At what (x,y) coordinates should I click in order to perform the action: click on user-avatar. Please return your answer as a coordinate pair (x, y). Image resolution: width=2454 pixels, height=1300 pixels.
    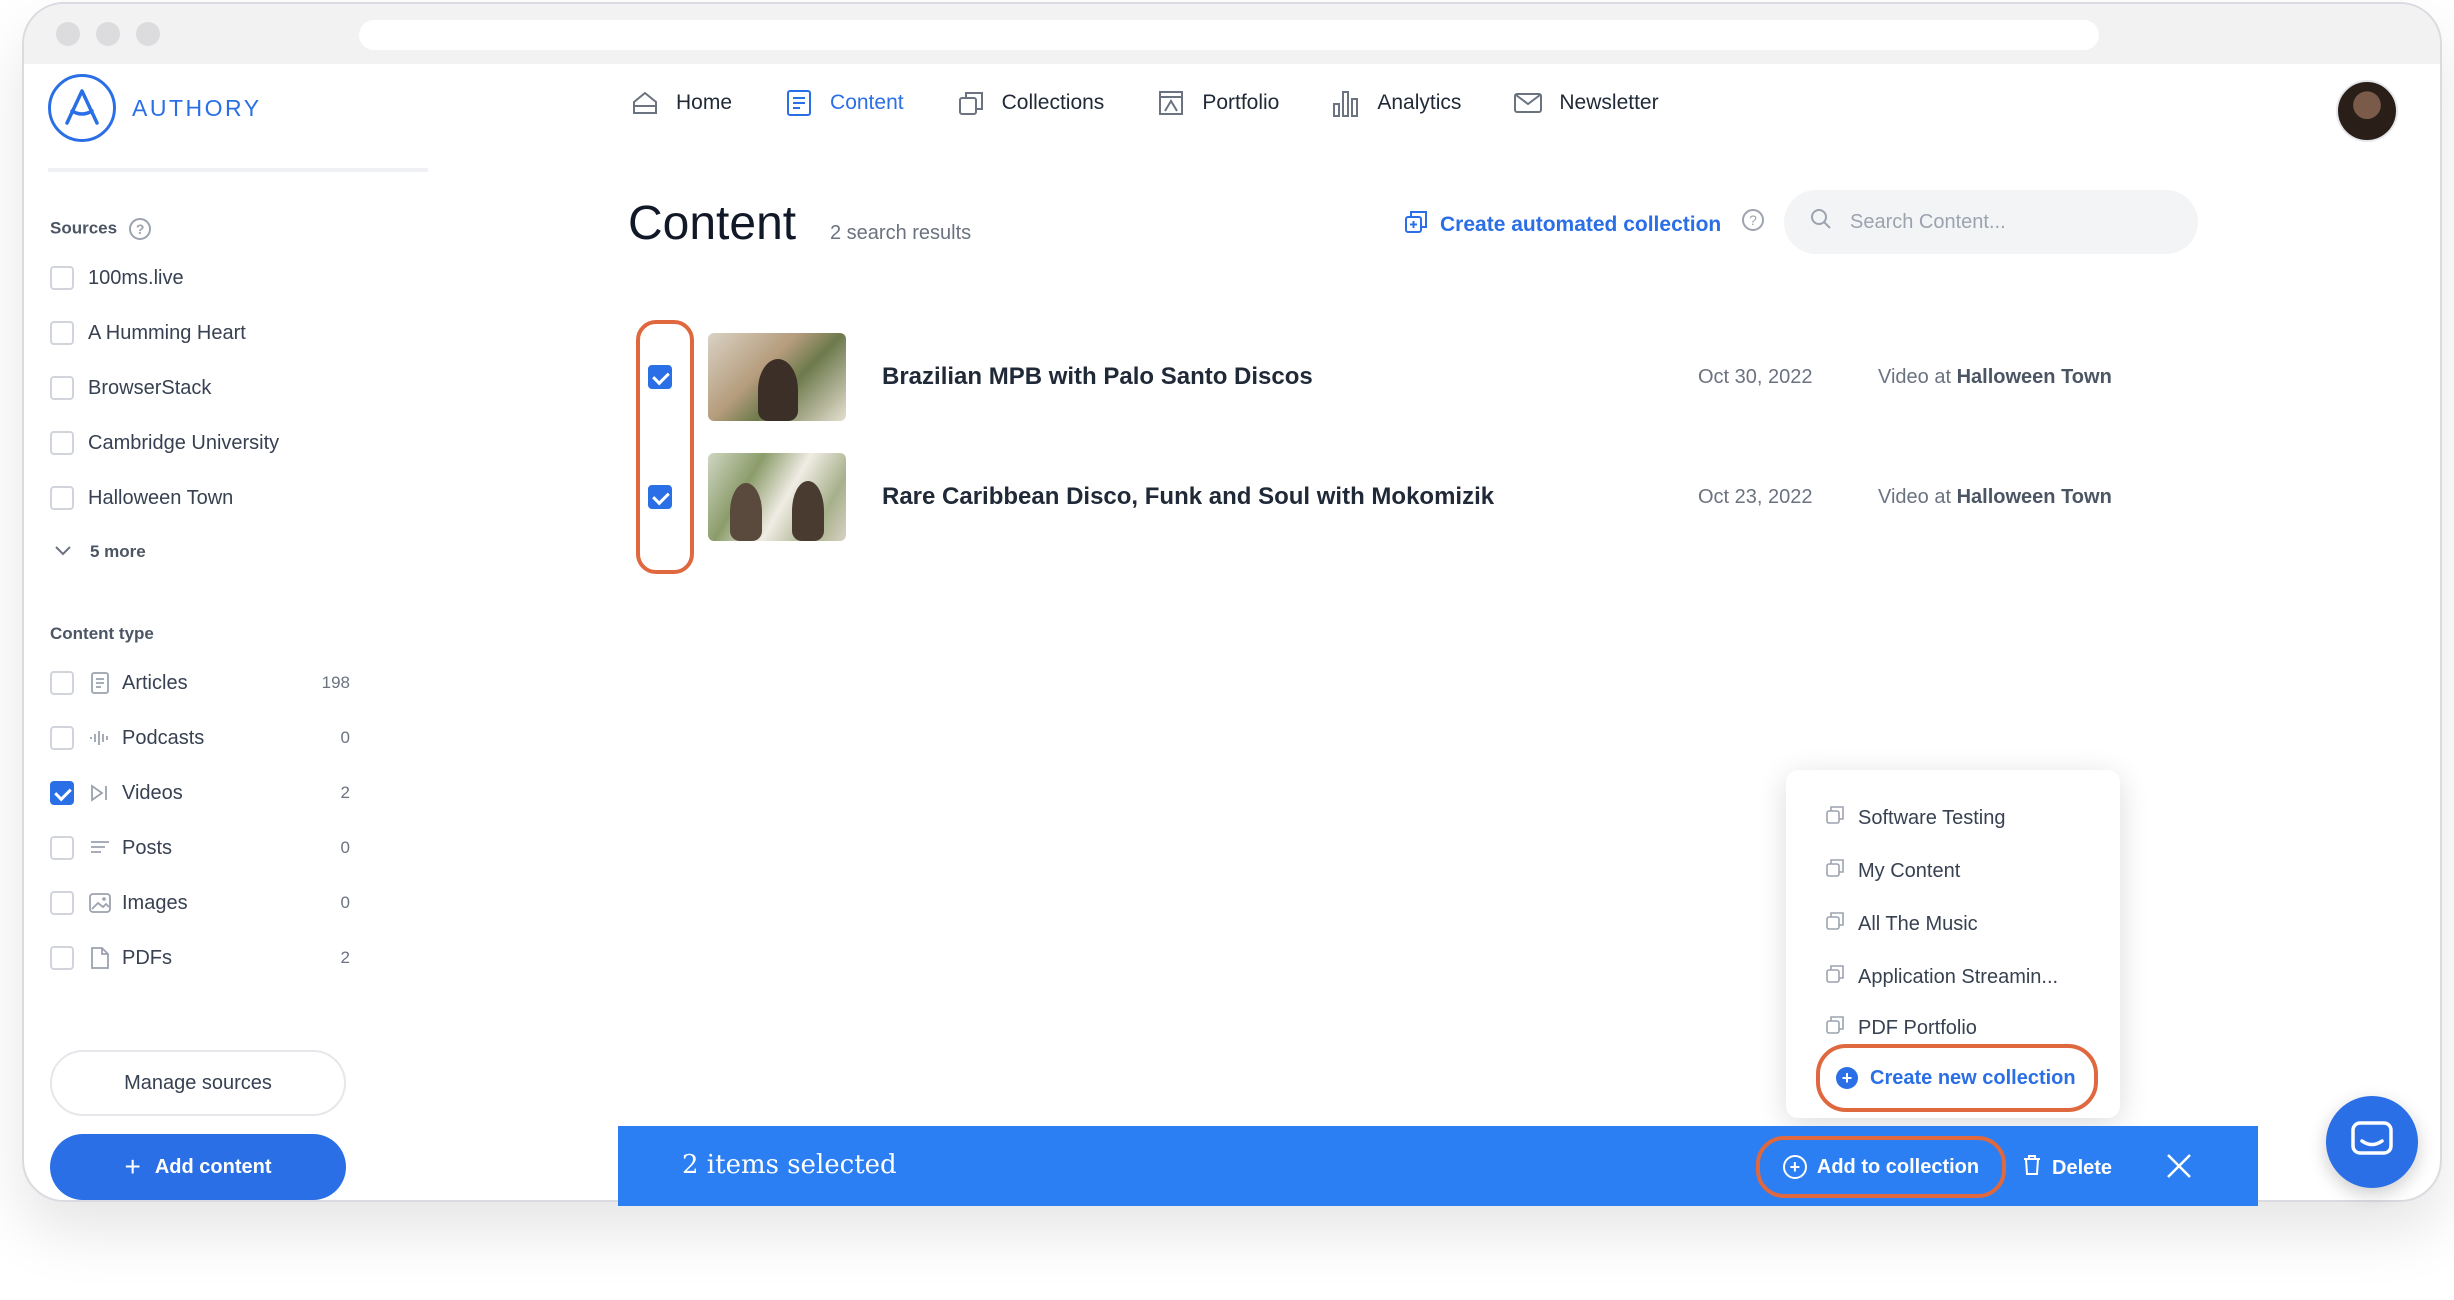
    Looking at the image, I should click on (2367, 111).